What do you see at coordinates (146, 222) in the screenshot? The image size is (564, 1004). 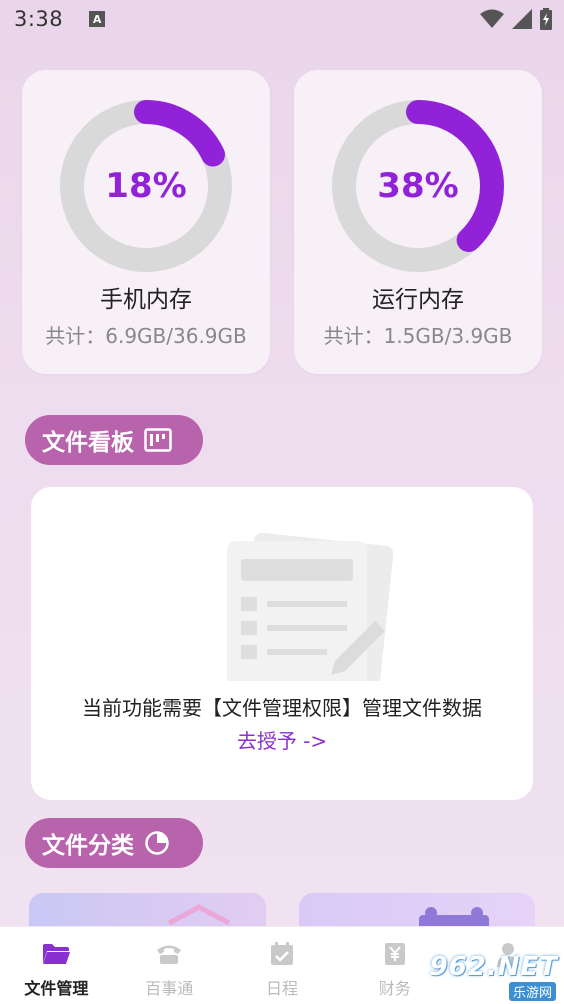 I see `phone-memory-card: 18% 手机内存 共计：6.9GB/36.9GB` at bounding box center [146, 222].